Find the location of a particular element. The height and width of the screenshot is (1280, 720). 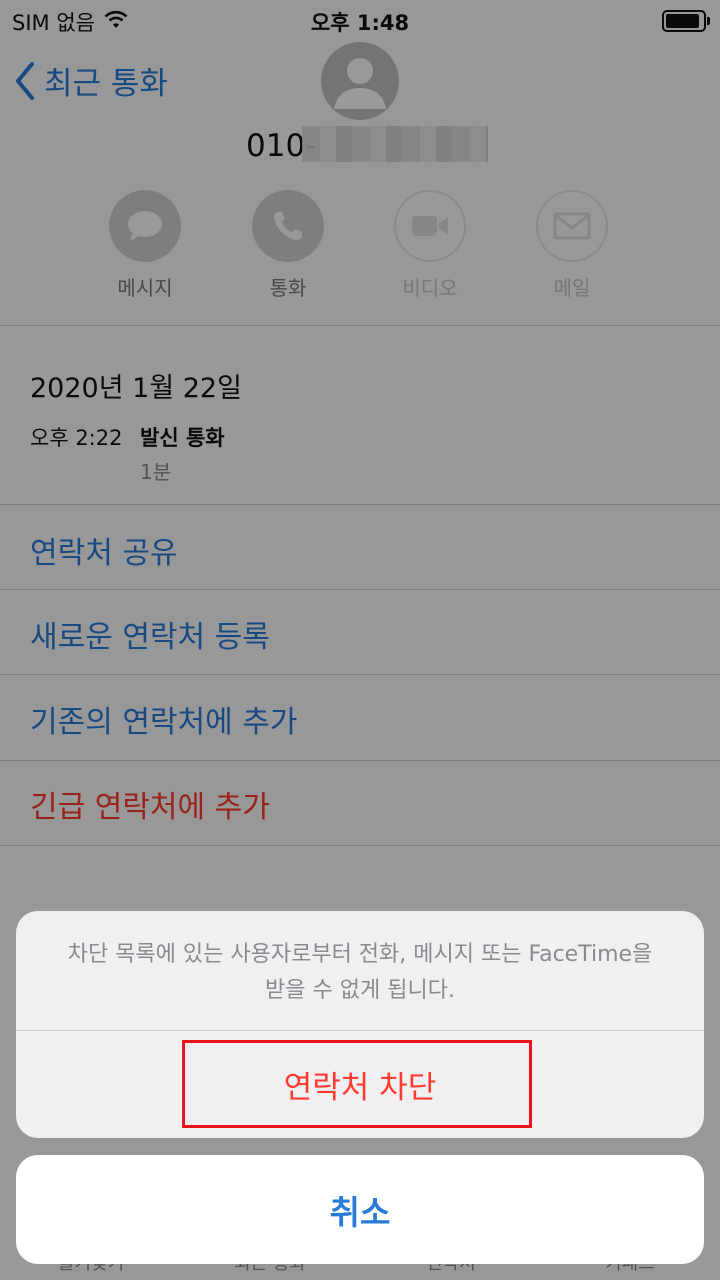

sheet-message-line1: 차단 목록에 있는 사용자로부터 전화, 메시지 또는 FaceTime을 is located at coordinates (360, 954).